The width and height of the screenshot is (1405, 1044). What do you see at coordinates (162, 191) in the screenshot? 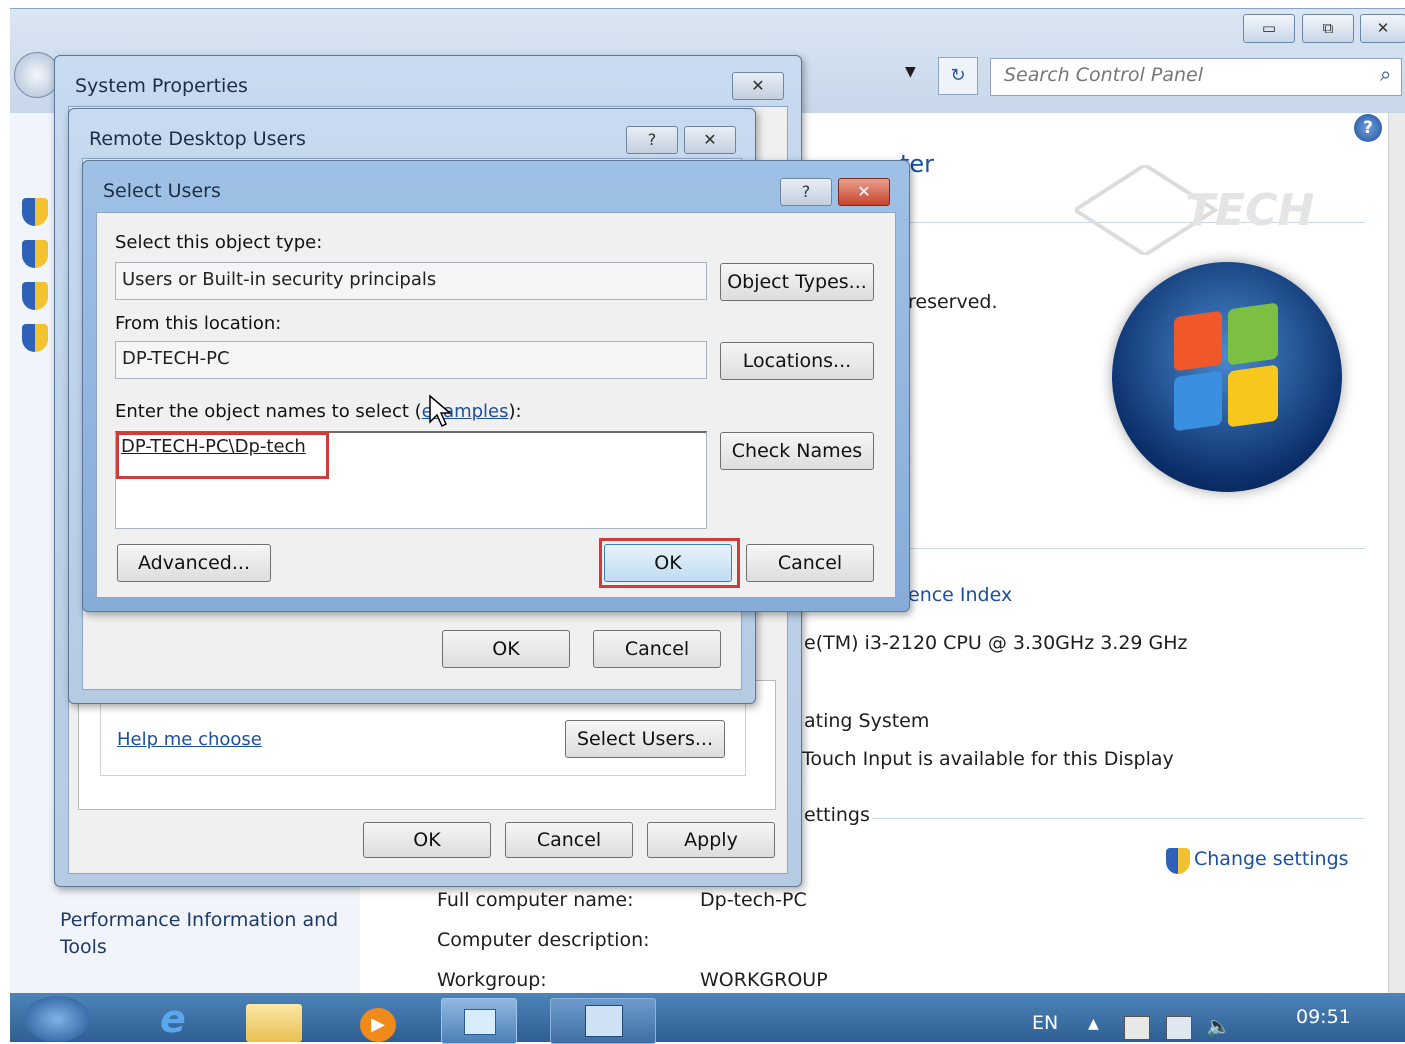
I see `dialog-title: Select Users` at bounding box center [162, 191].